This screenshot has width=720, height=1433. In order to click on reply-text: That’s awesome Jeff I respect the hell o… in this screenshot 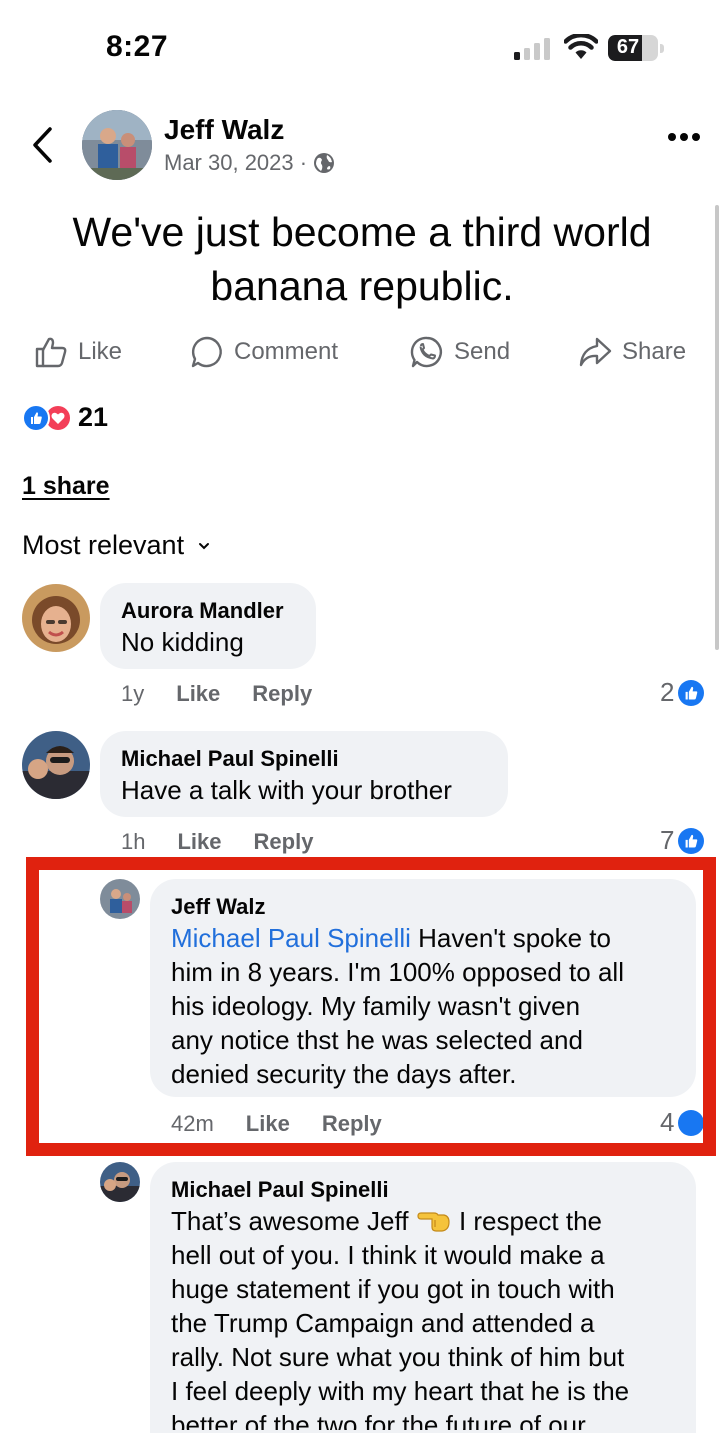, I will do `click(431, 1317)`.